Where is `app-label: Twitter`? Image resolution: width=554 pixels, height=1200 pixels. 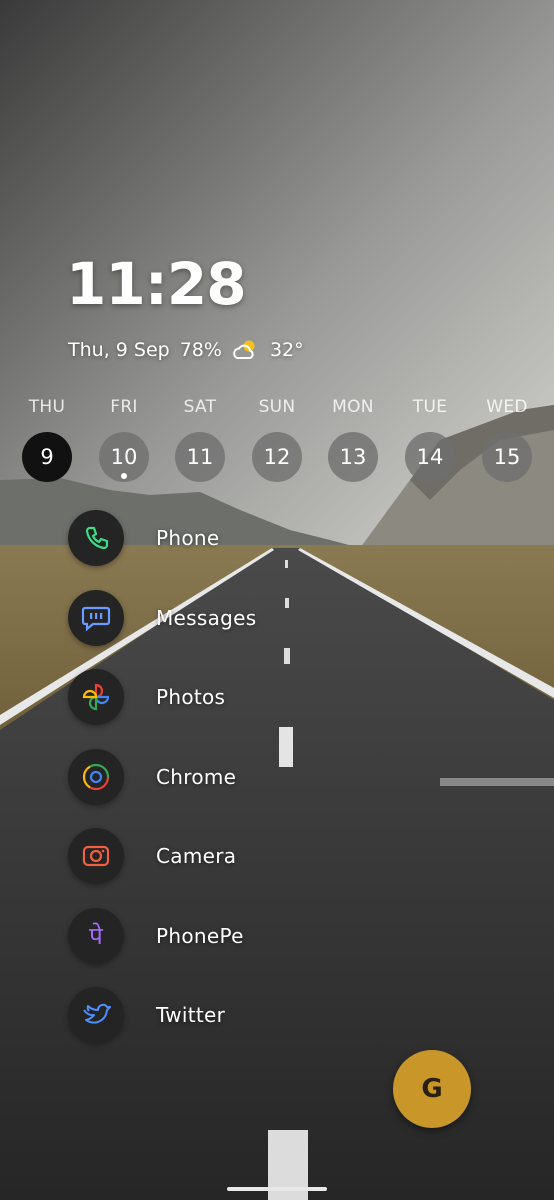 app-label: Twitter is located at coordinates (190, 1015).